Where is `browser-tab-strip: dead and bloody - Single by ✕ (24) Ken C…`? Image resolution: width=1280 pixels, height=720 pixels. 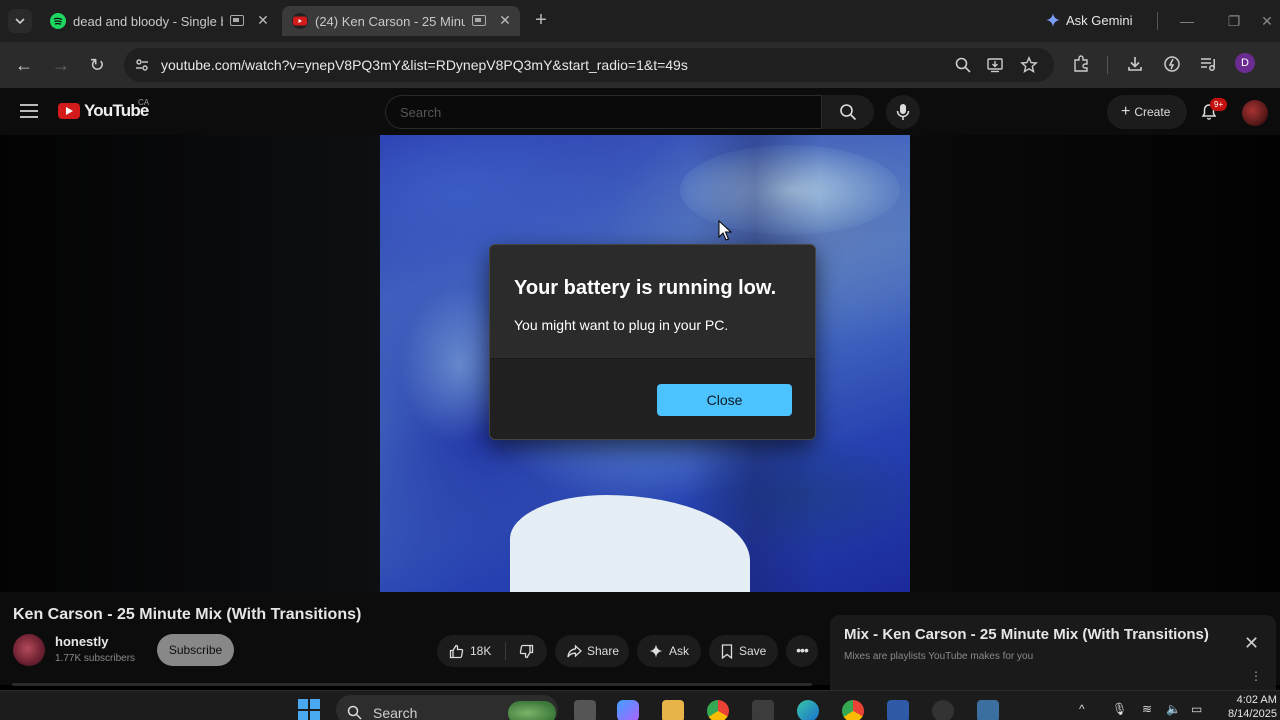 browser-tab-strip: dead and bloody - Single by ✕ (24) Ken C… is located at coordinates (640, 21).